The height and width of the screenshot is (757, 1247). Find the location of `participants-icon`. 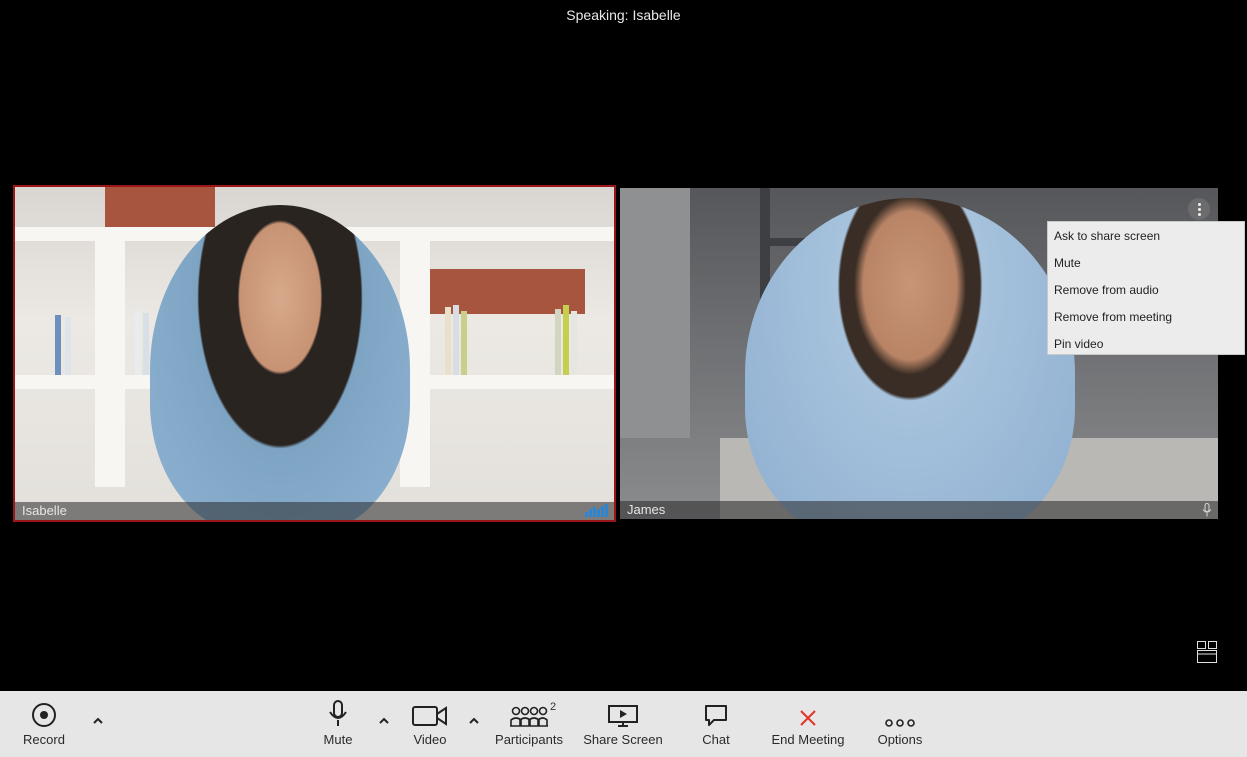

participants-icon is located at coordinates (529, 716).